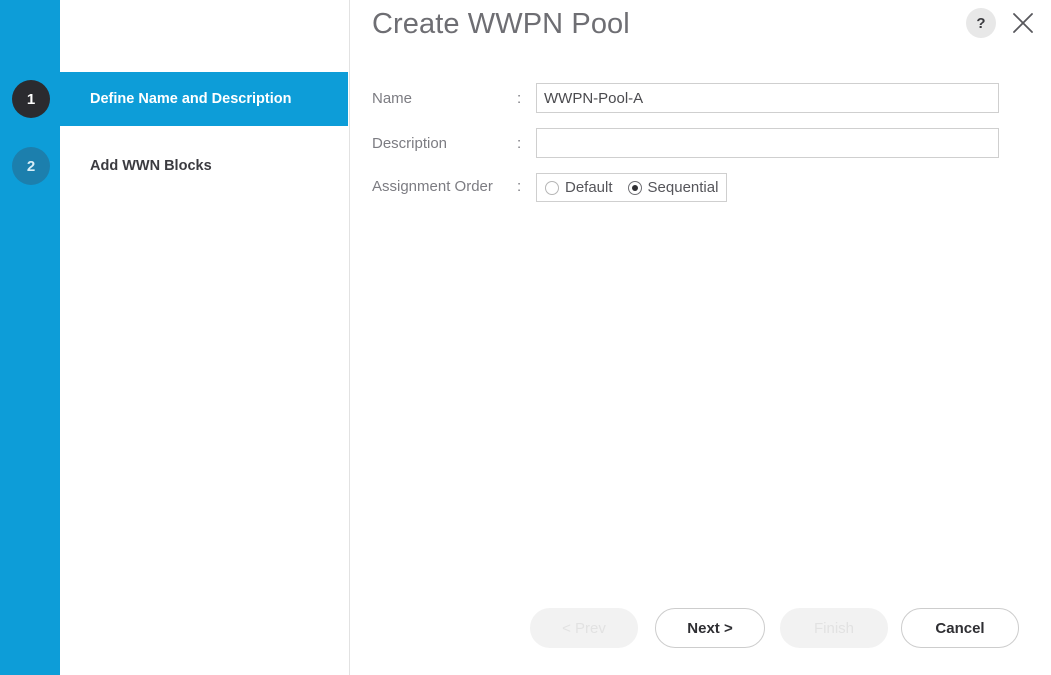 This screenshot has height=675, width=1051. I want to click on finish-button-label: Finish, so click(833, 628).